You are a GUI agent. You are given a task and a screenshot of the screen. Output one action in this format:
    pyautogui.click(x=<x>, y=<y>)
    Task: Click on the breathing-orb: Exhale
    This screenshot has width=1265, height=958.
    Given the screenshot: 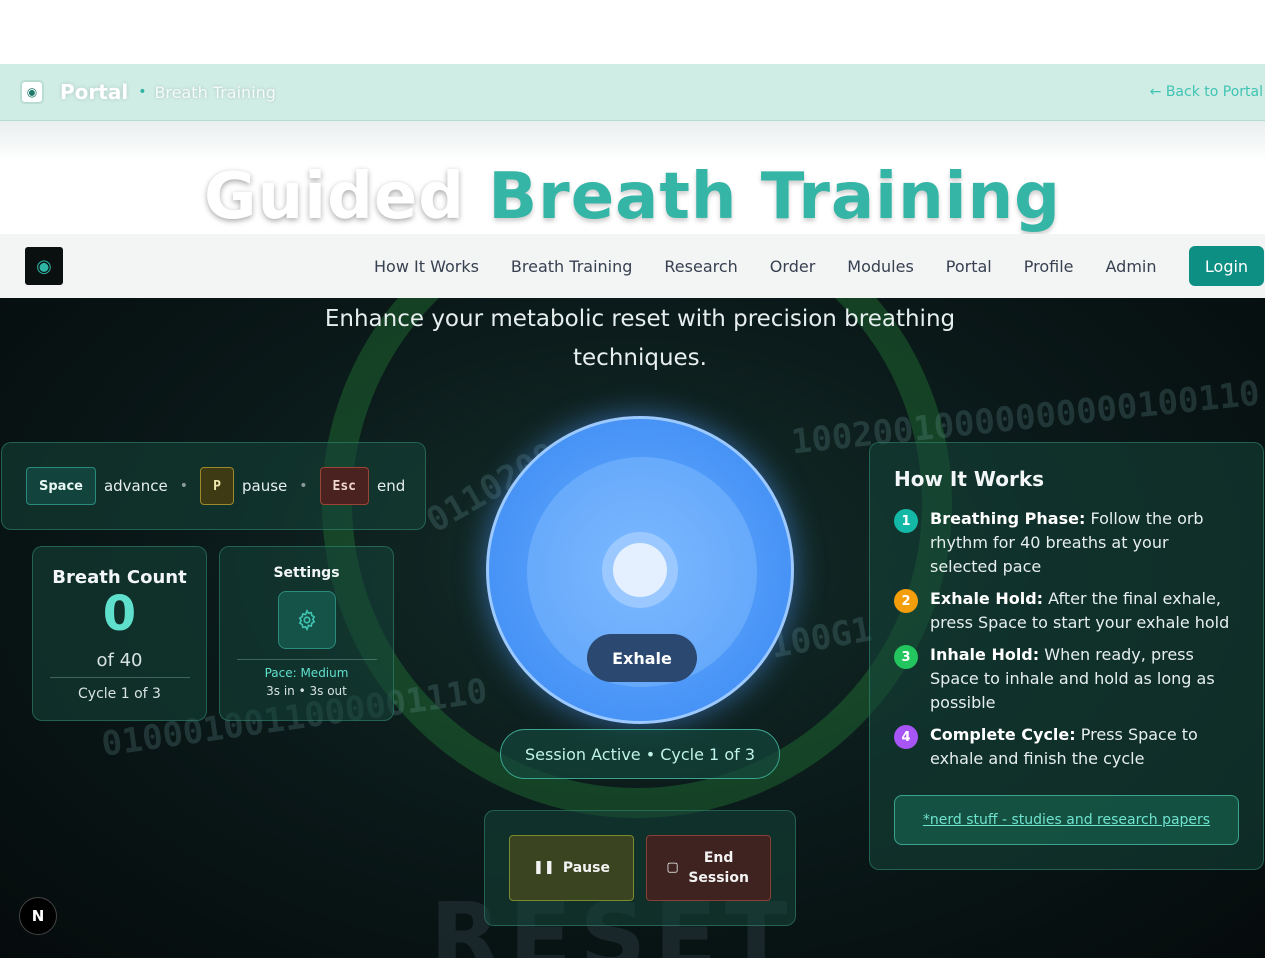 What is the action you would take?
    pyautogui.click(x=640, y=570)
    